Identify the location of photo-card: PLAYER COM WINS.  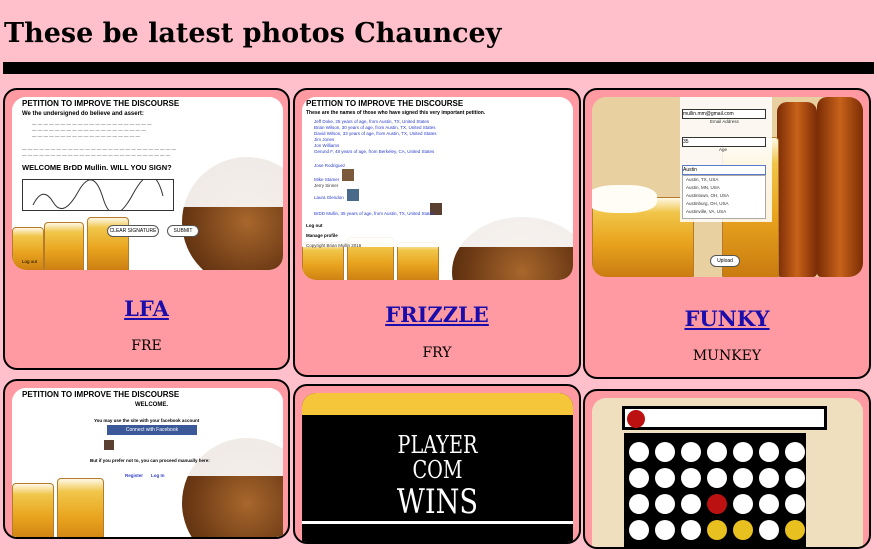
(437, 464).